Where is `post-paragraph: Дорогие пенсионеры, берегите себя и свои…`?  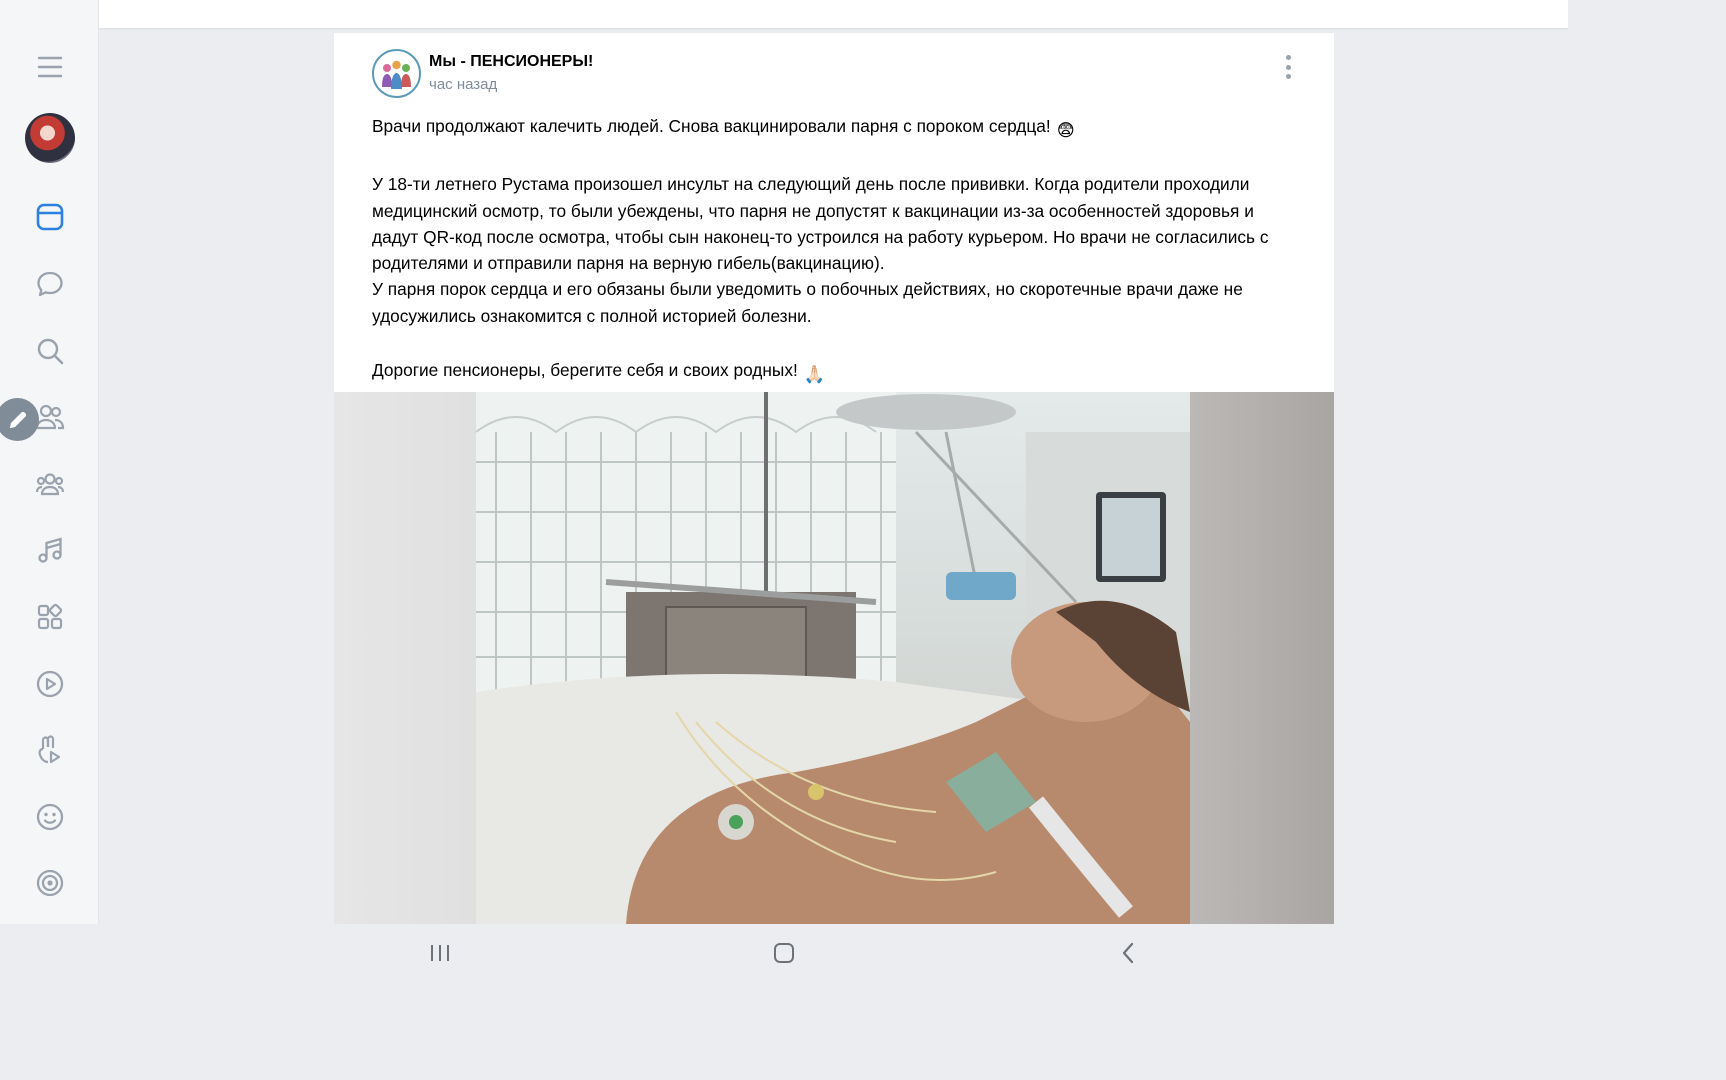 post-paragraph: Дорогие пенсионеры, берегите себя и свои… is located at coordinates (837, 372).